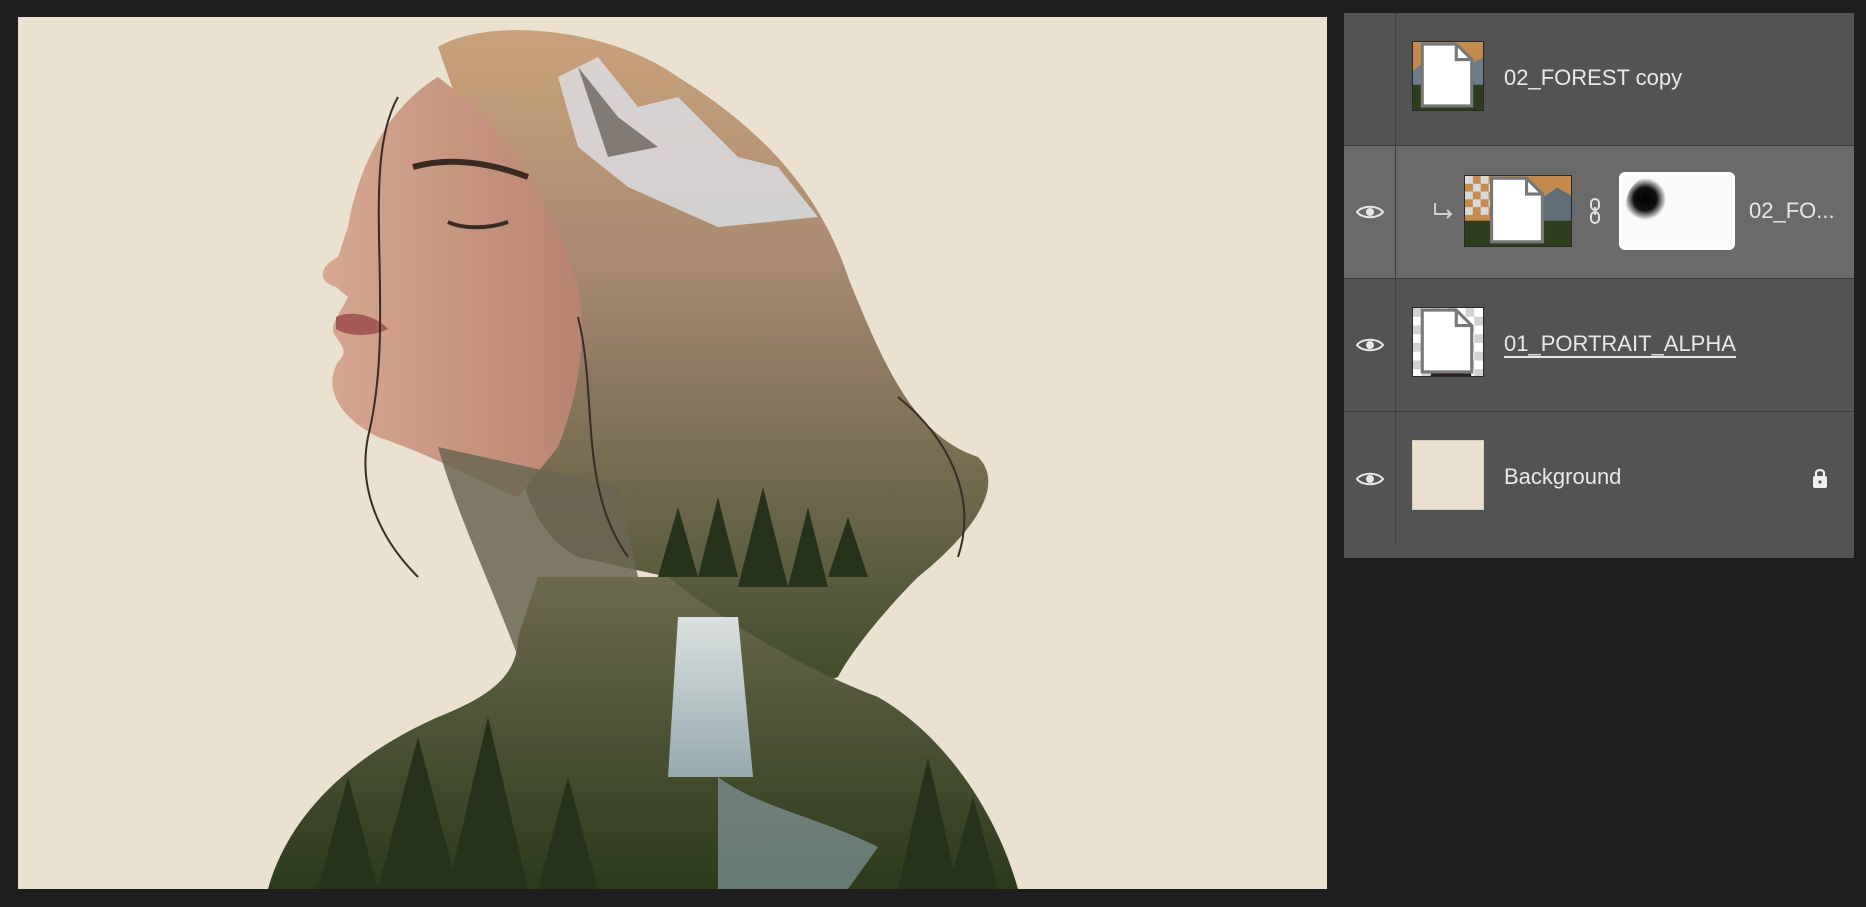  I want to click on clipping-arrow-icon, so click(1443, 211).